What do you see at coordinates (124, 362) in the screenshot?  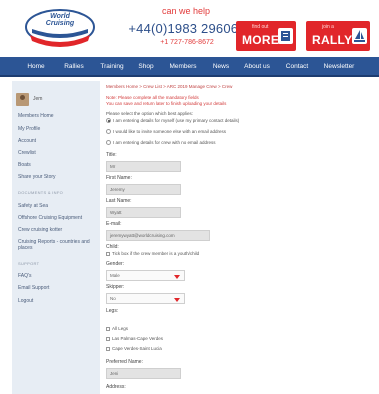 I see `preferred-name-label: Preferred Name:` at bounding box center [124, 362].